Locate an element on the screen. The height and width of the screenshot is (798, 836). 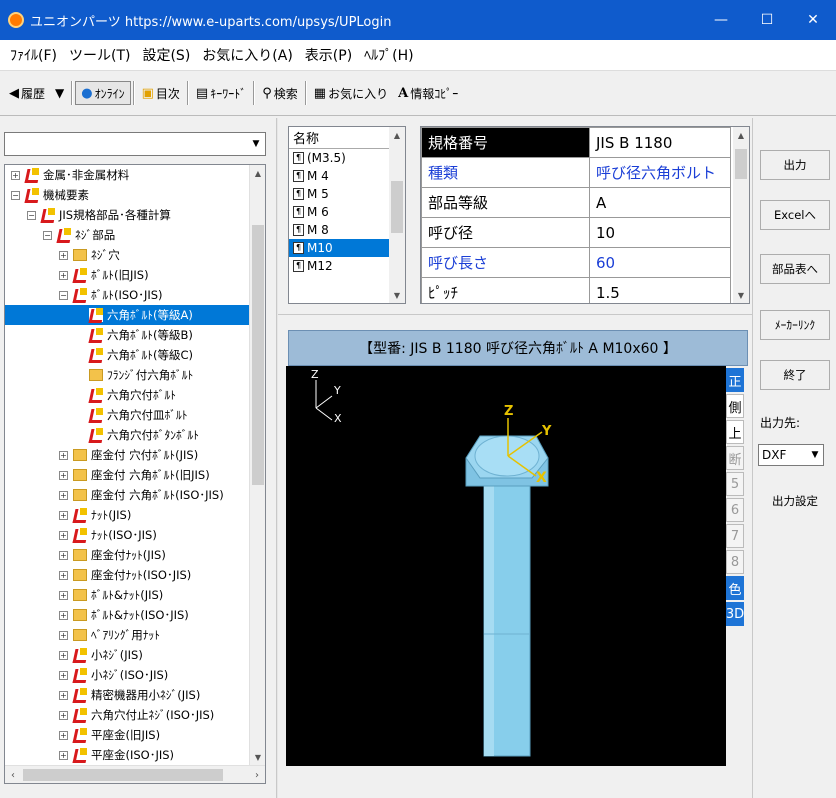
tree-node: + 小ﾈｼﾞ(JIS) is located at coordinates (128, 655).